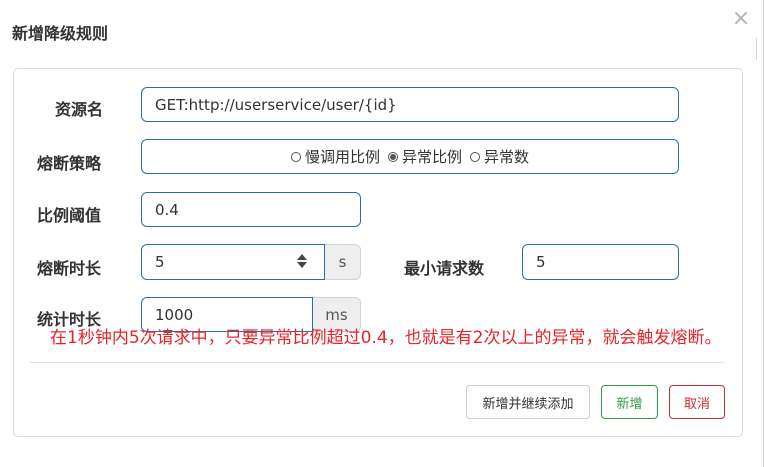  Describe the element at coordinates (251, 209) in the screenshot. I see `threshold-input: 0.4` at that location.